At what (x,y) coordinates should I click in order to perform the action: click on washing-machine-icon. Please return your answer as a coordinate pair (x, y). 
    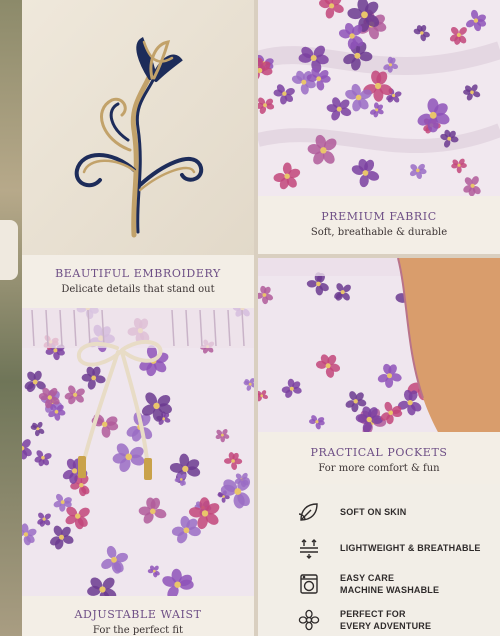
    Looking at the image, I should click on (309, 584).